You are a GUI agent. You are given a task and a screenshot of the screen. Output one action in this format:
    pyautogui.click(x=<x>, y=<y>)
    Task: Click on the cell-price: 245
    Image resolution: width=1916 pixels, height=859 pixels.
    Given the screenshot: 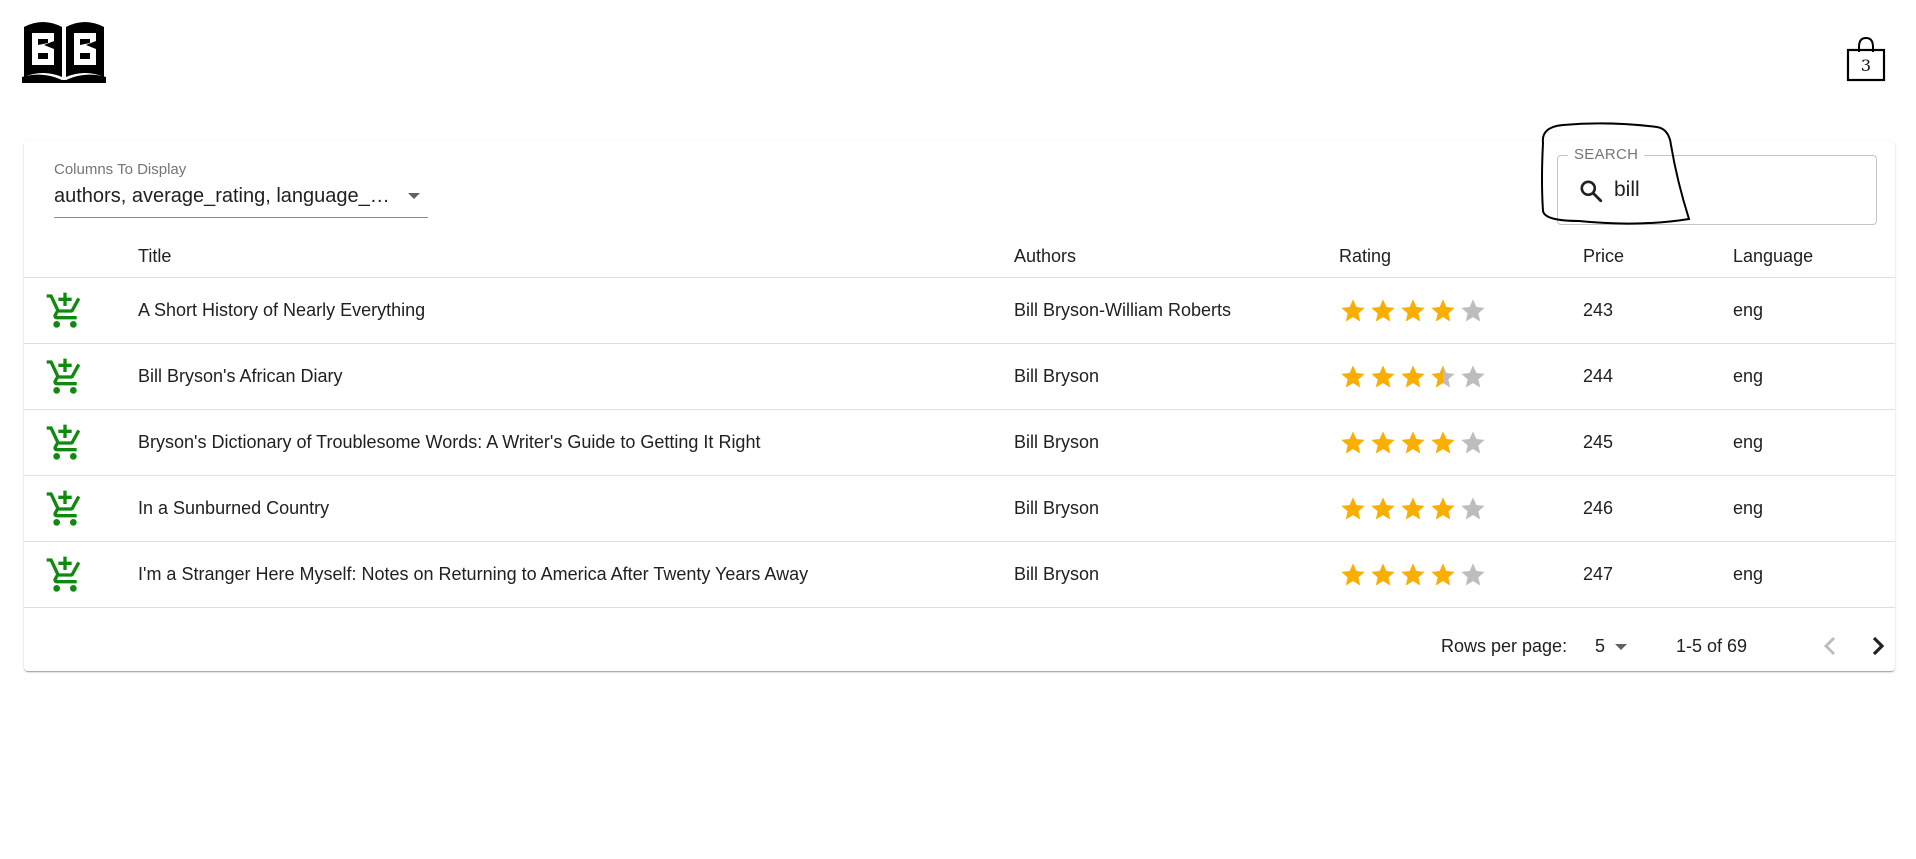 What is the action you would take?
    pyautogui.click(x=1658, y=442)
    